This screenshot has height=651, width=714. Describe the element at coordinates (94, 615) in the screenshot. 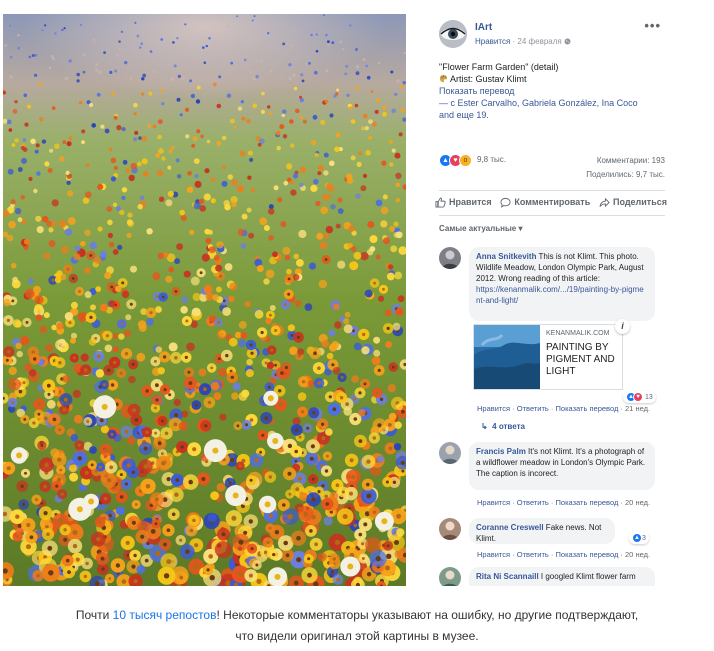

I see `caption-text-before: Почти` at that location.